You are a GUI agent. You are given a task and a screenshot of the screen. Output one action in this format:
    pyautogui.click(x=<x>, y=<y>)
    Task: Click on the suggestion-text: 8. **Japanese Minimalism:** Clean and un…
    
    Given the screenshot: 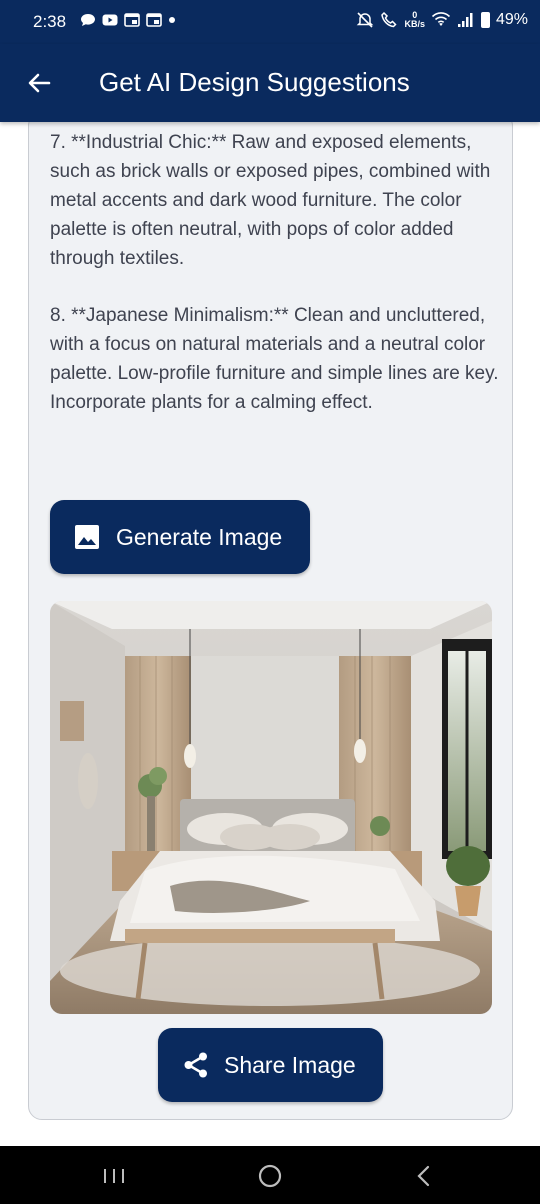 What is the action you would take?
    pyautogui.click(x=274, y=359)
    